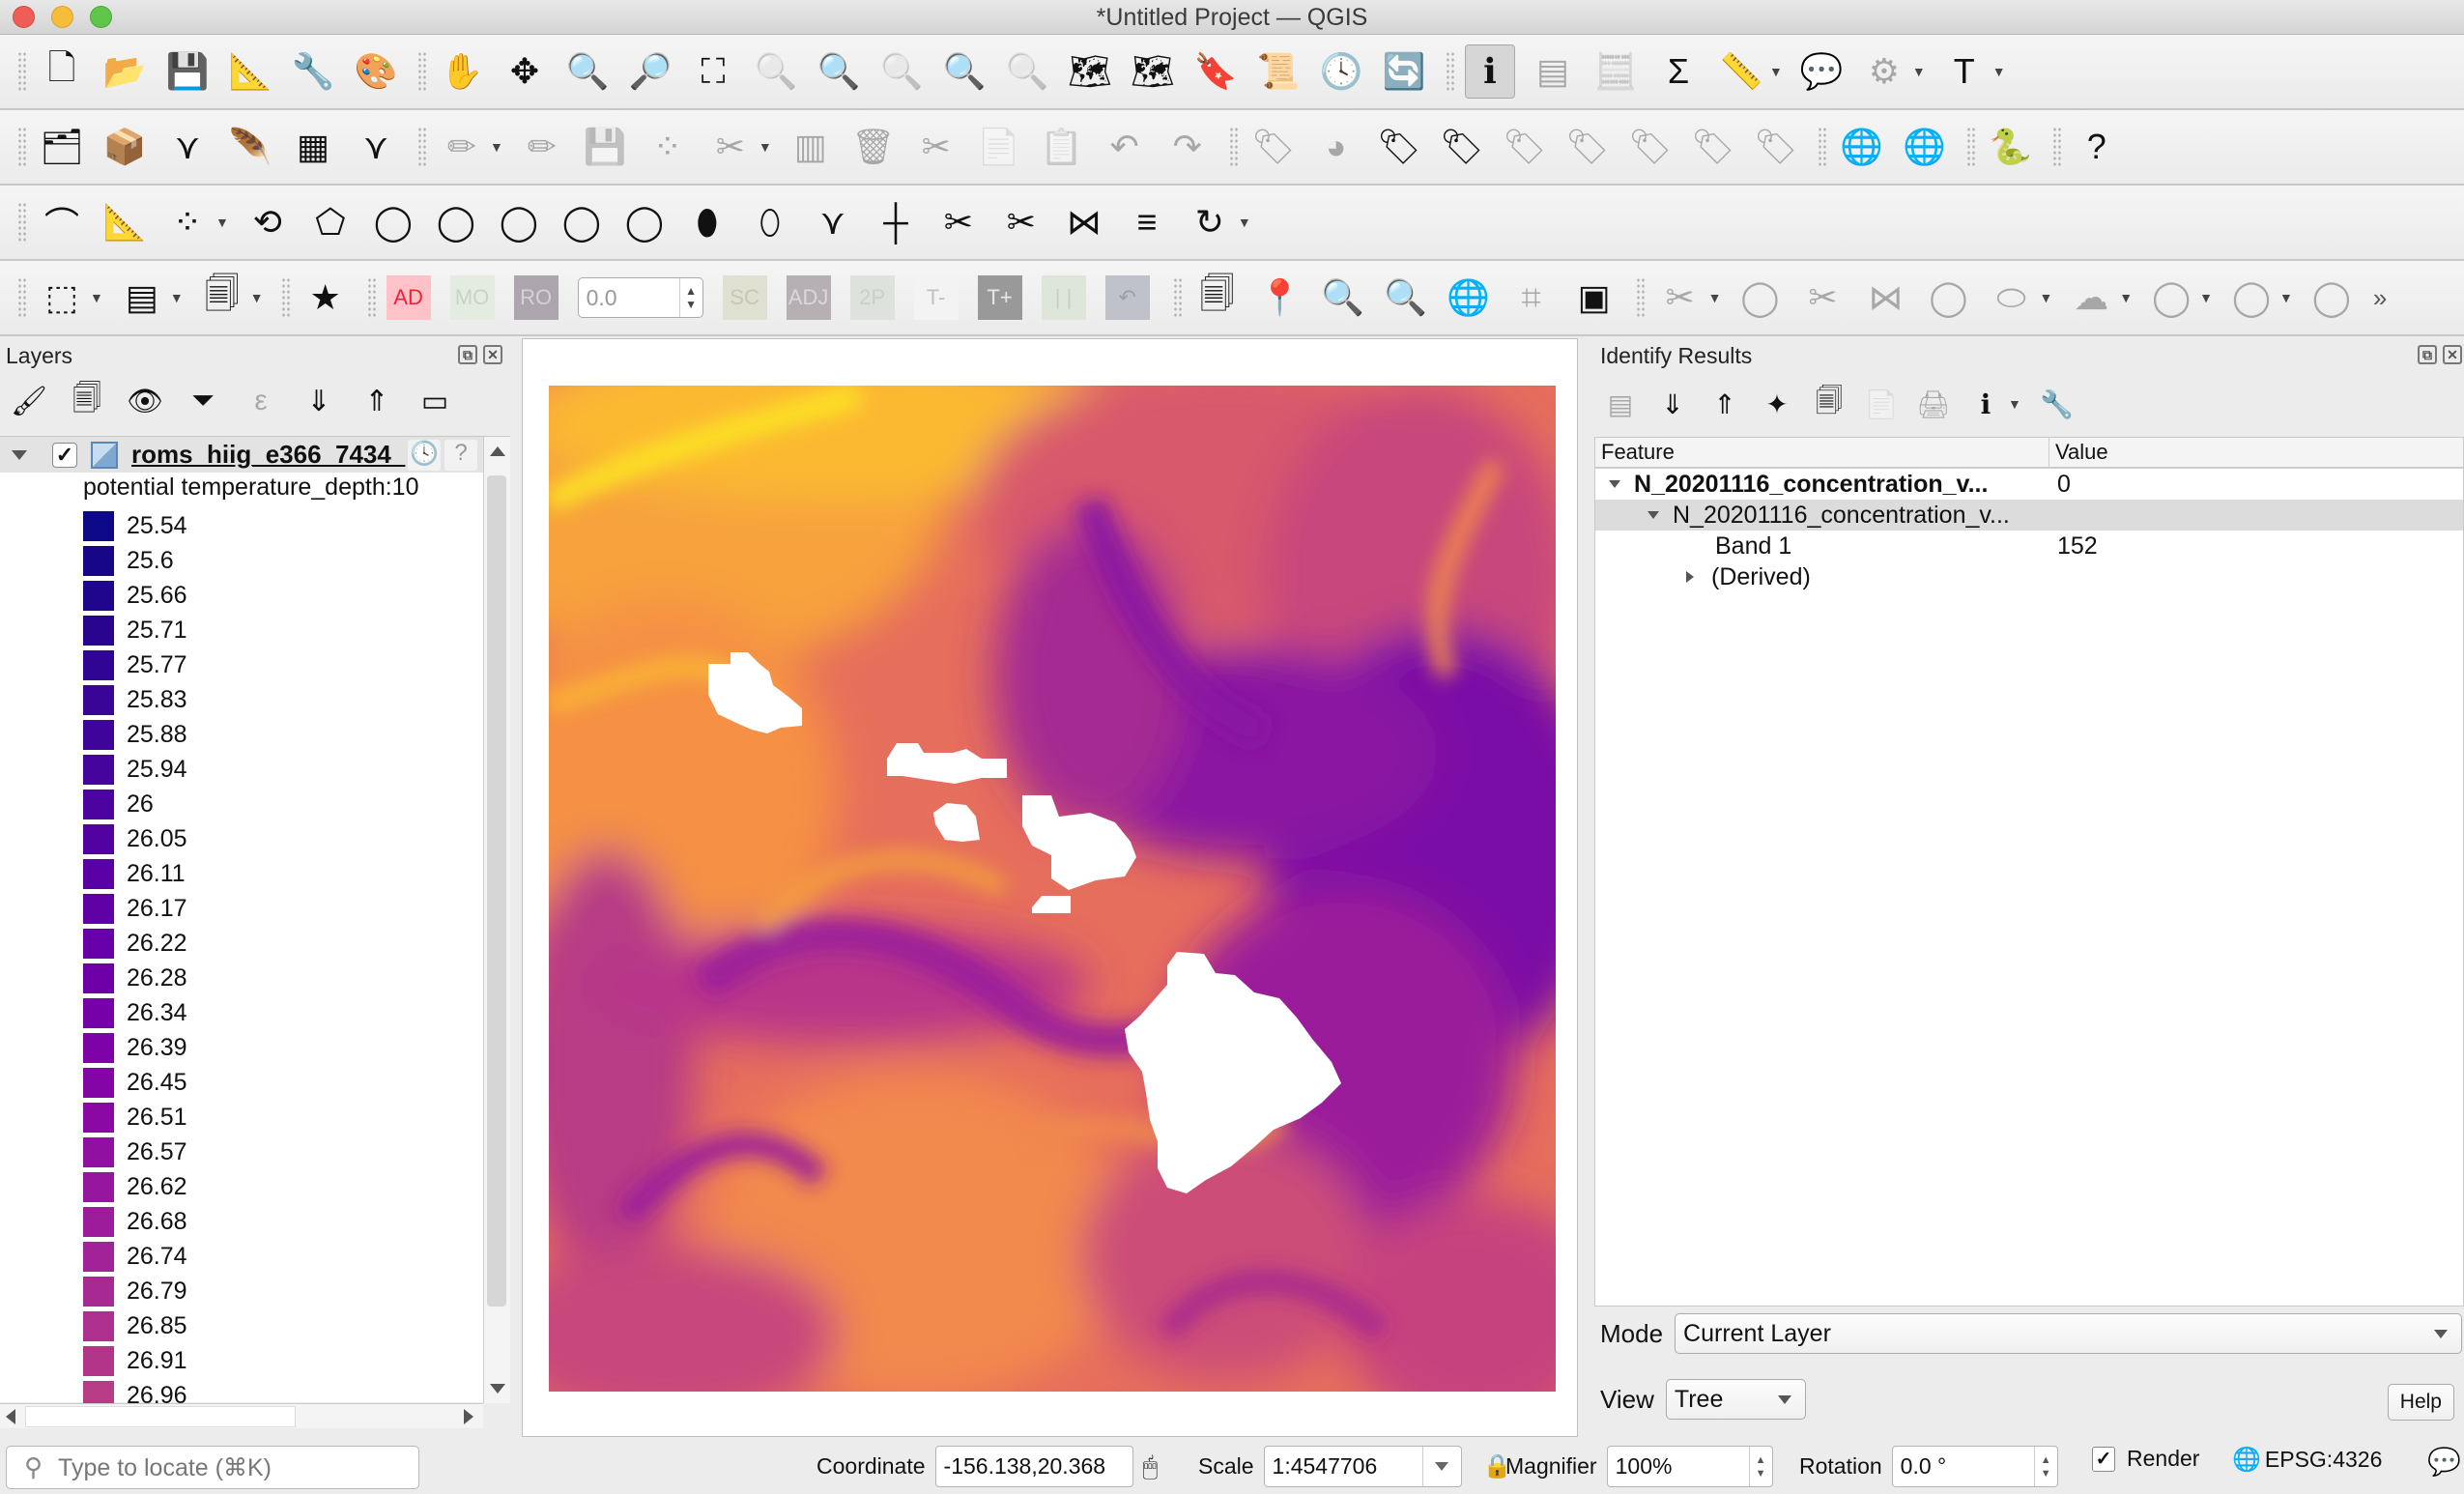  What do you see at coordinates (1884, 71) in the screenshot?
I see `actions-icon: ⚙` at bounding box center [1884, 71].